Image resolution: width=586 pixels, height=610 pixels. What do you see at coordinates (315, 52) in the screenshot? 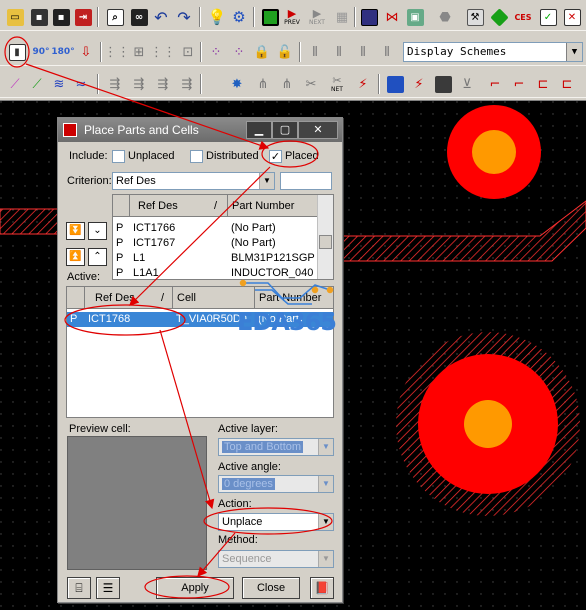
I see `distribute-icon: ⫴` at bounding box center [315, 52].